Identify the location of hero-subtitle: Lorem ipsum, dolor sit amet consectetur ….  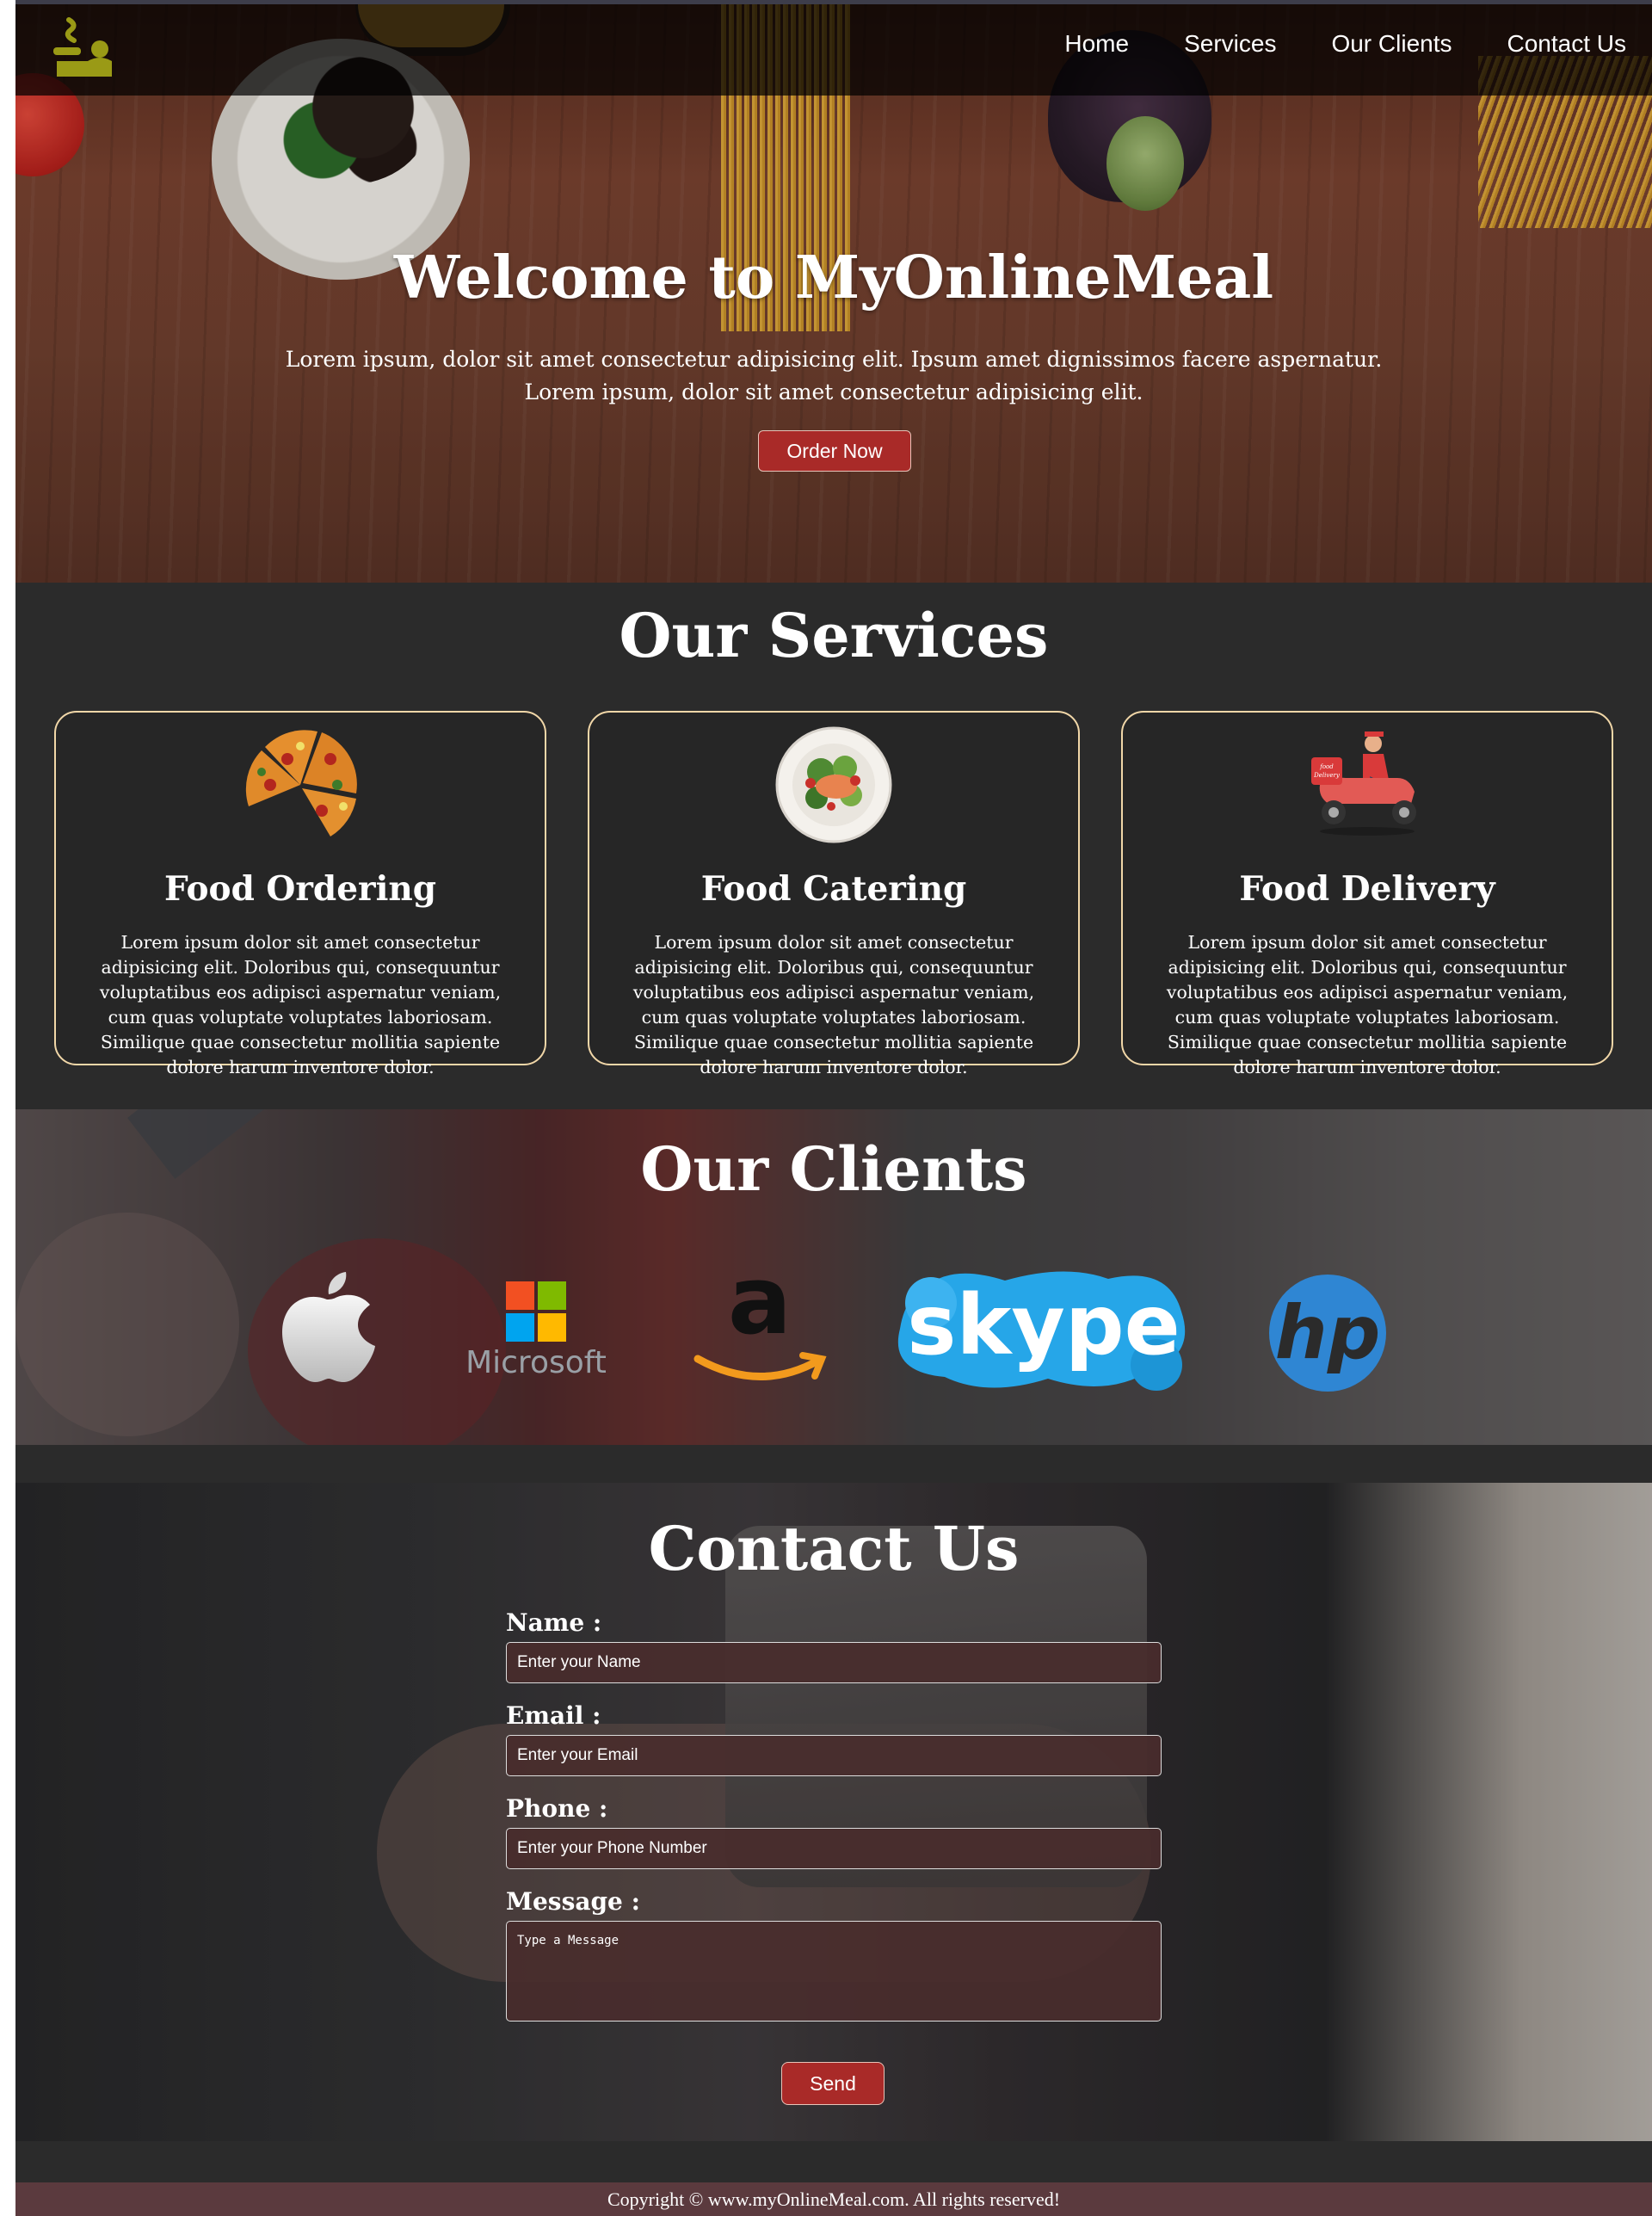
(833, 376).